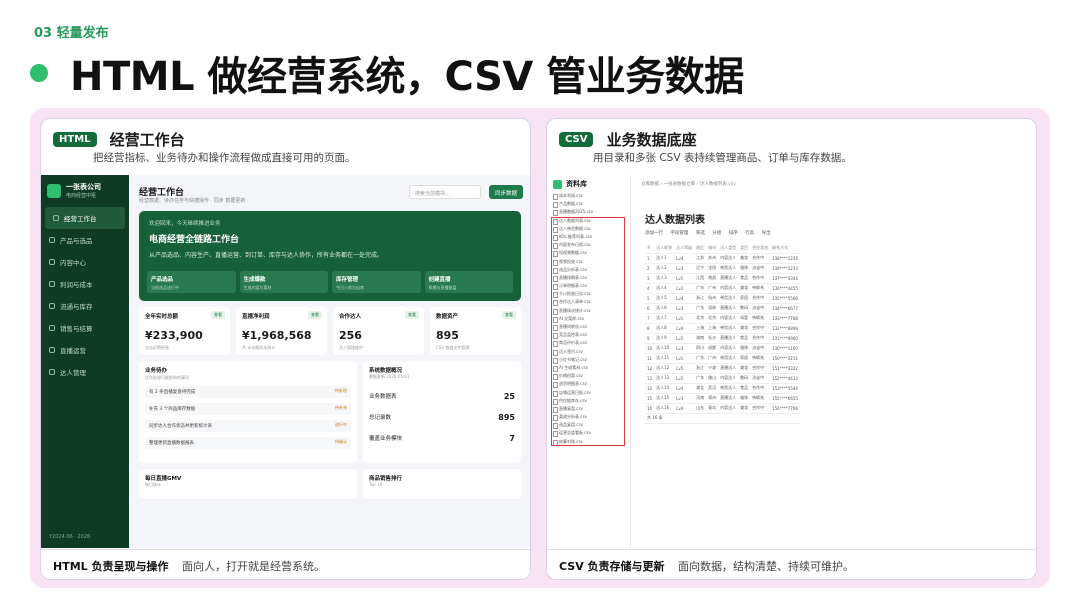 The height and width of the screenshot is (614, 1080). I want to click on sidebar-item-content: 内容中心, so click(85, 262).